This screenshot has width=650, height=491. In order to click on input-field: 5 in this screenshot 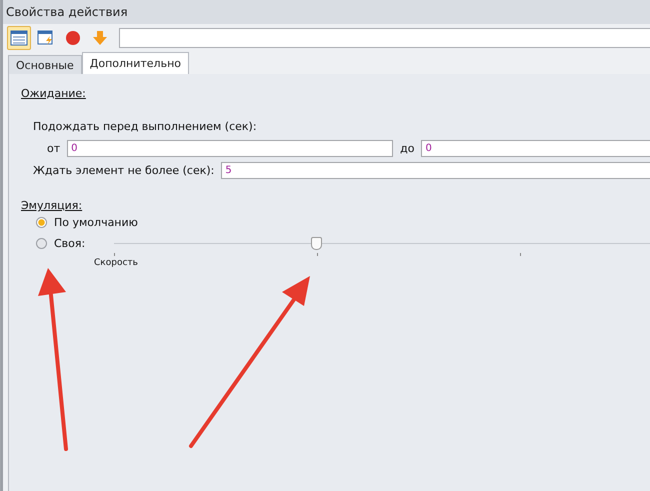, I will do `click(435, 170)`.